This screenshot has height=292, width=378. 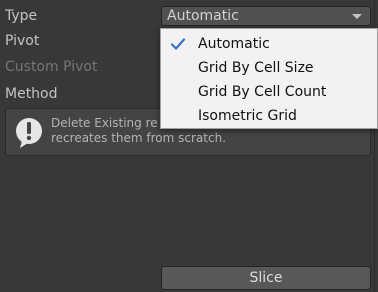 What do you see at coordinates (357, 16) in the screenshot?
I see `chevron-down-icon` at bounding box center [357, 16].